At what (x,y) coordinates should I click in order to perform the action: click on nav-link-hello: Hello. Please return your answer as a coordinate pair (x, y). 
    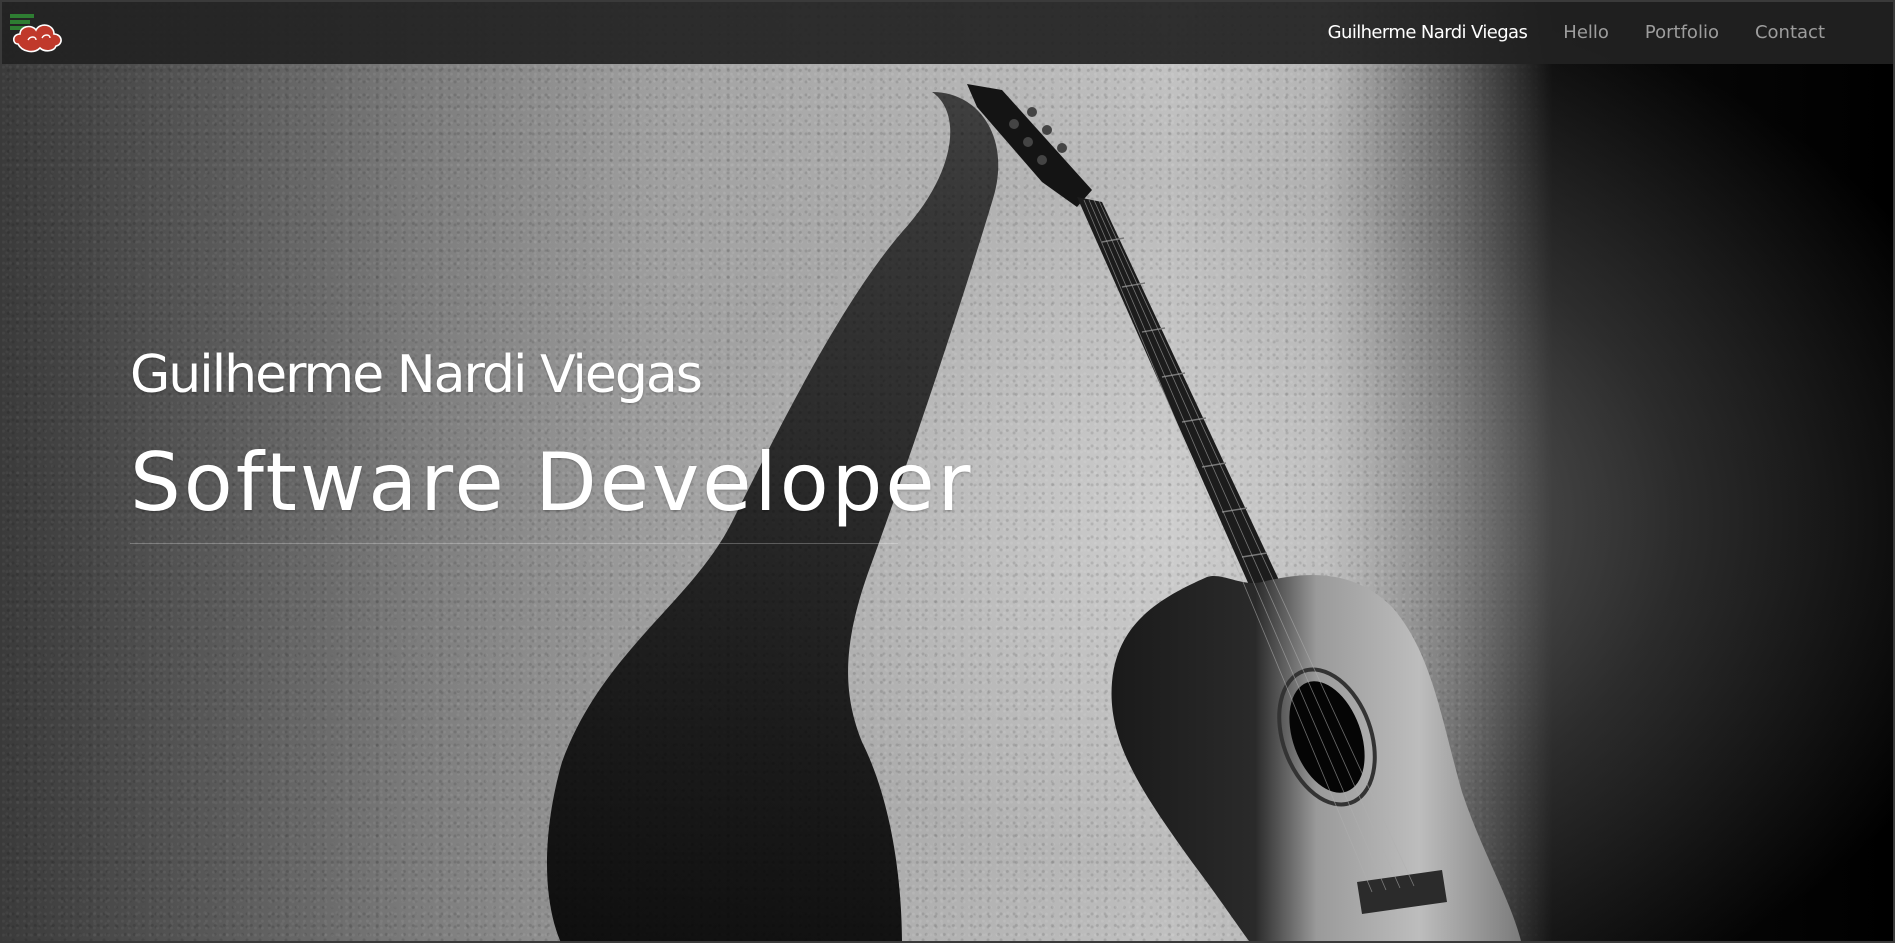
    Looking at the image, I should click on (1586, 33).